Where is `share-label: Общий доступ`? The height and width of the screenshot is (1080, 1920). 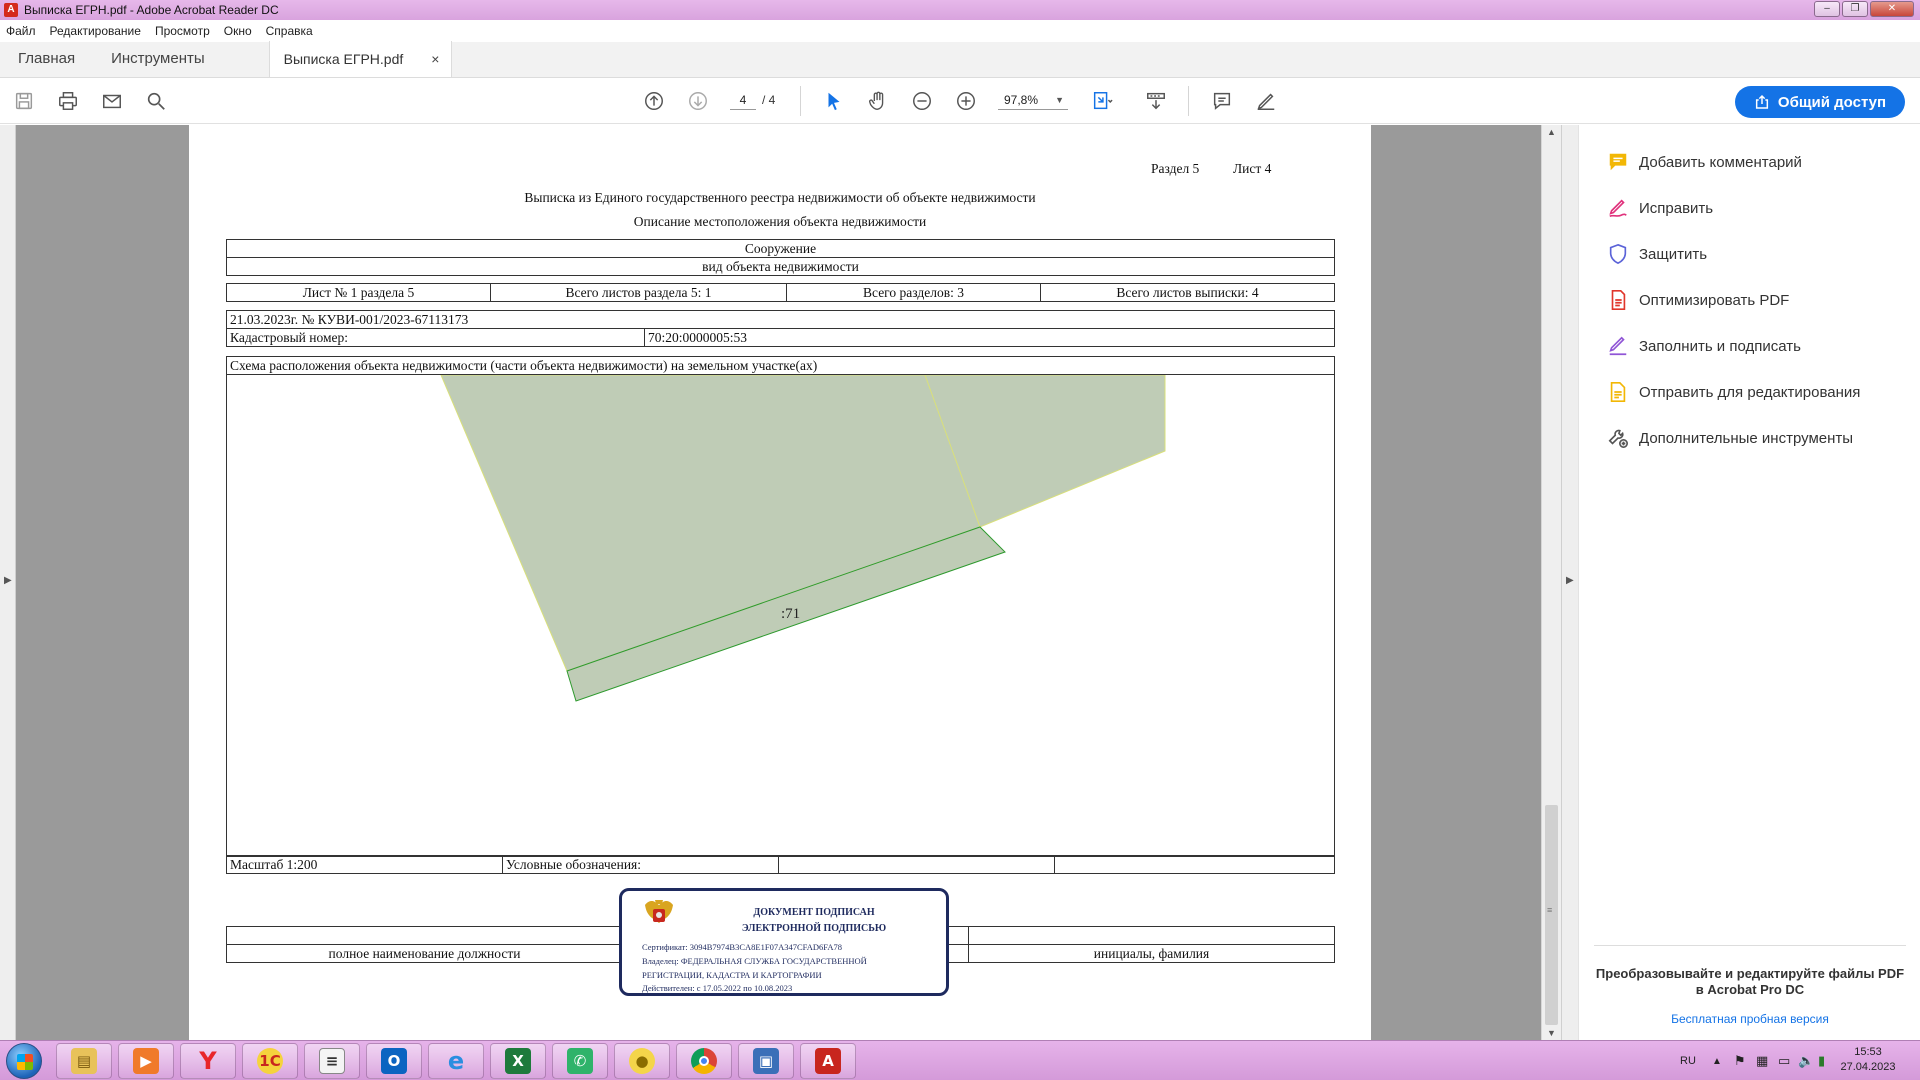
share-label: Общий доступ is located at coordinates (1832, 102).